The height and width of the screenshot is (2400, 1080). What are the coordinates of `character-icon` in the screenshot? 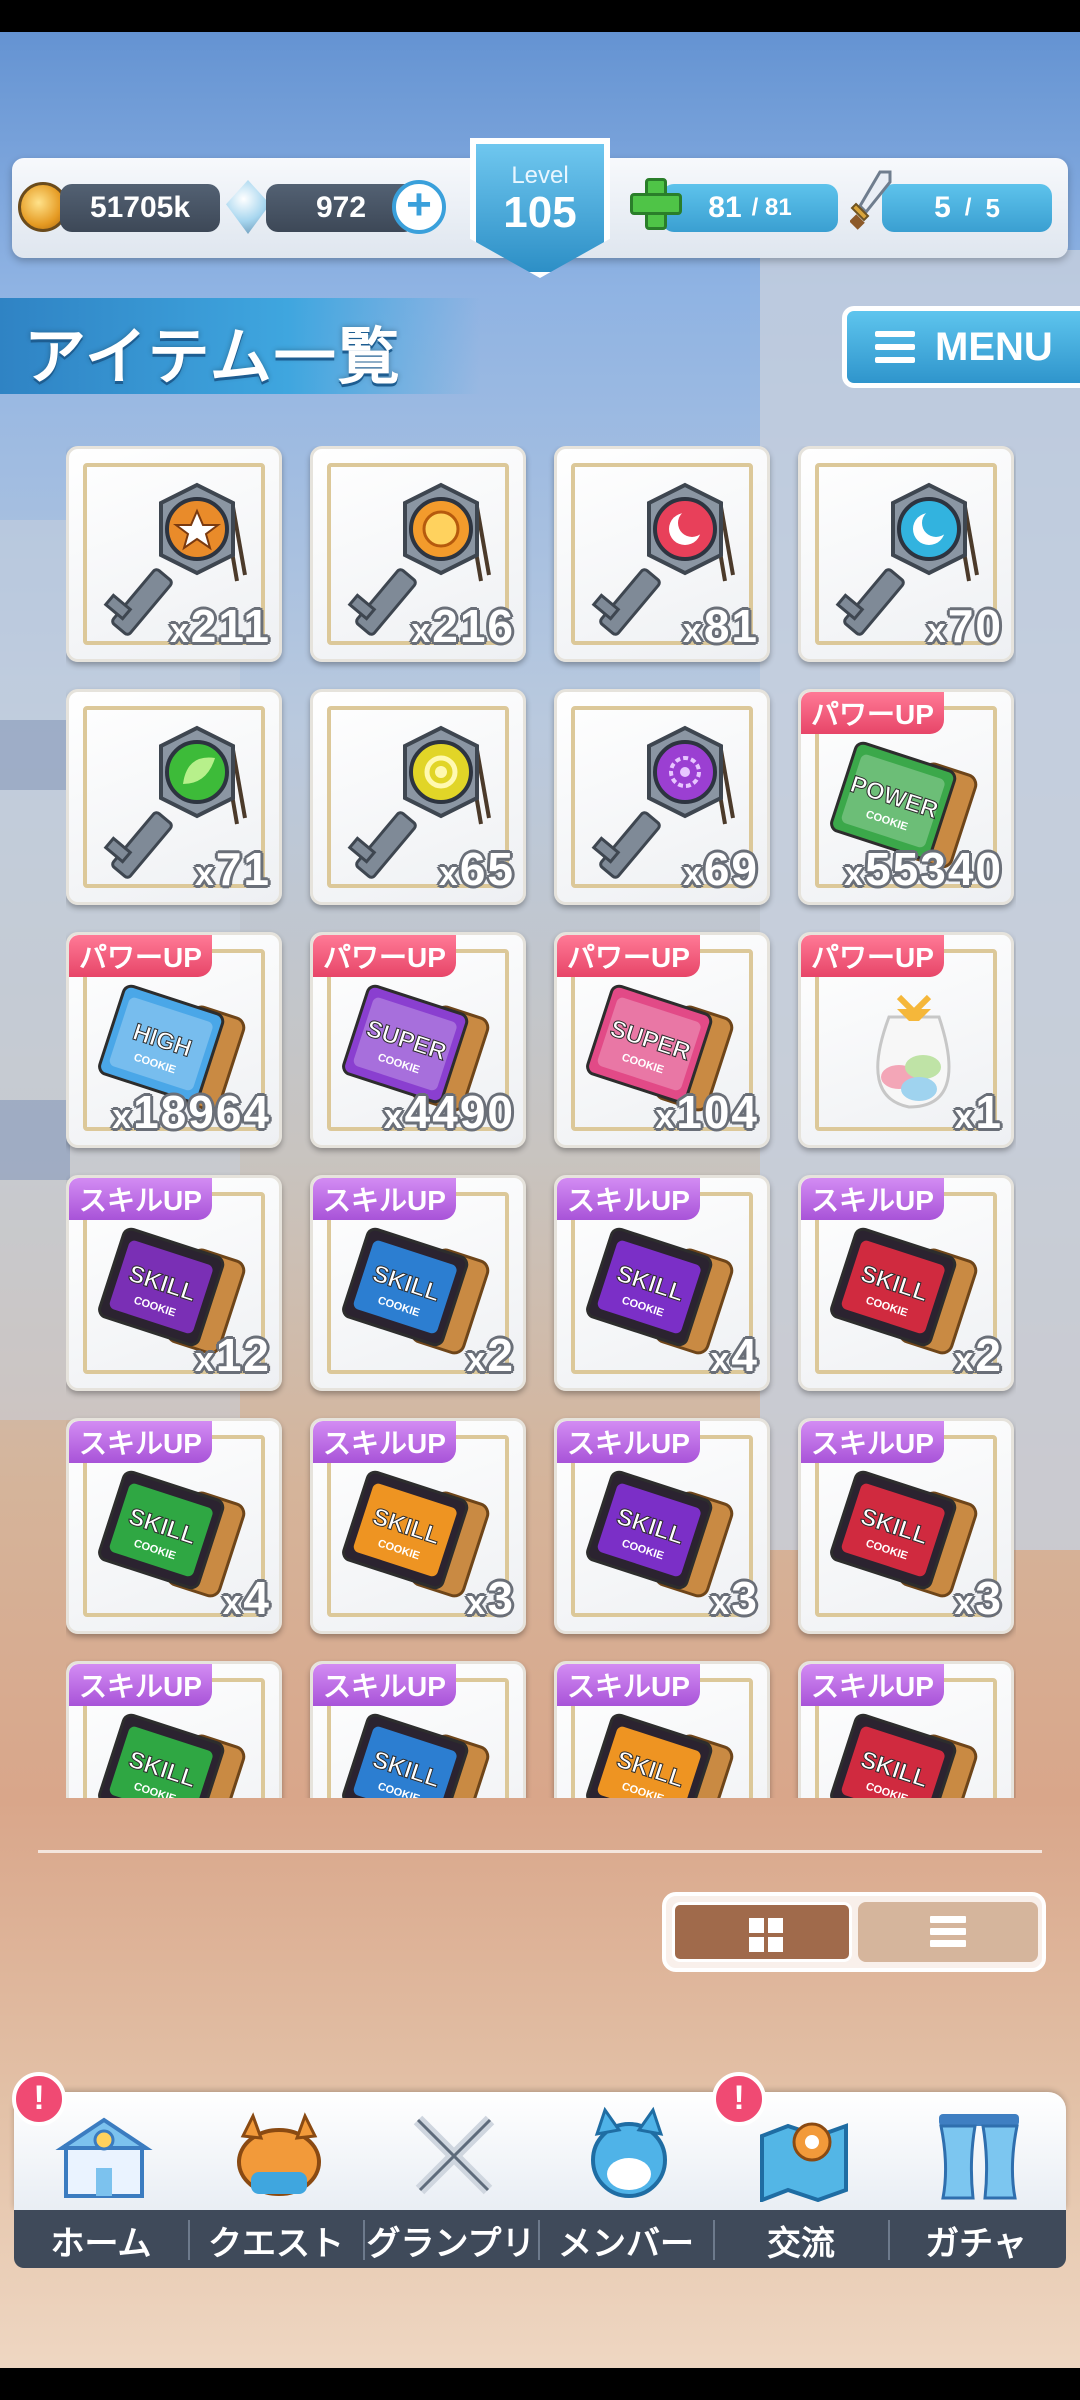 It's located at (629, 2152).